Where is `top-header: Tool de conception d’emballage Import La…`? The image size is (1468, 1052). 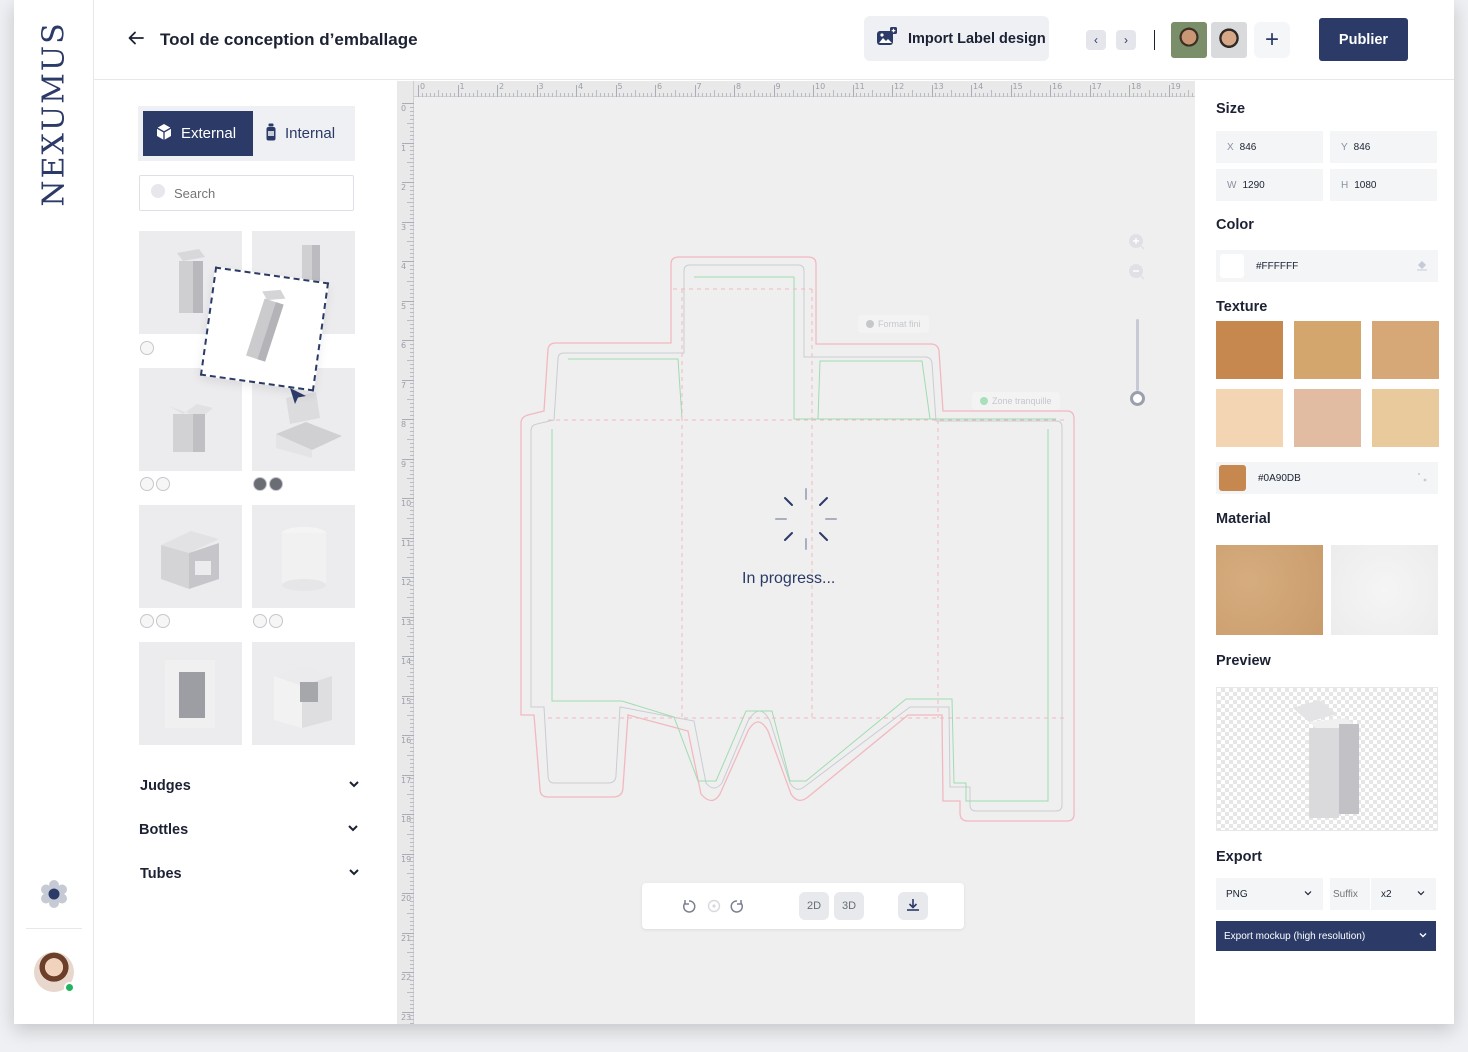 top-header: Tool de conception d’emballage Import La… is located at coordinates (774, 40).